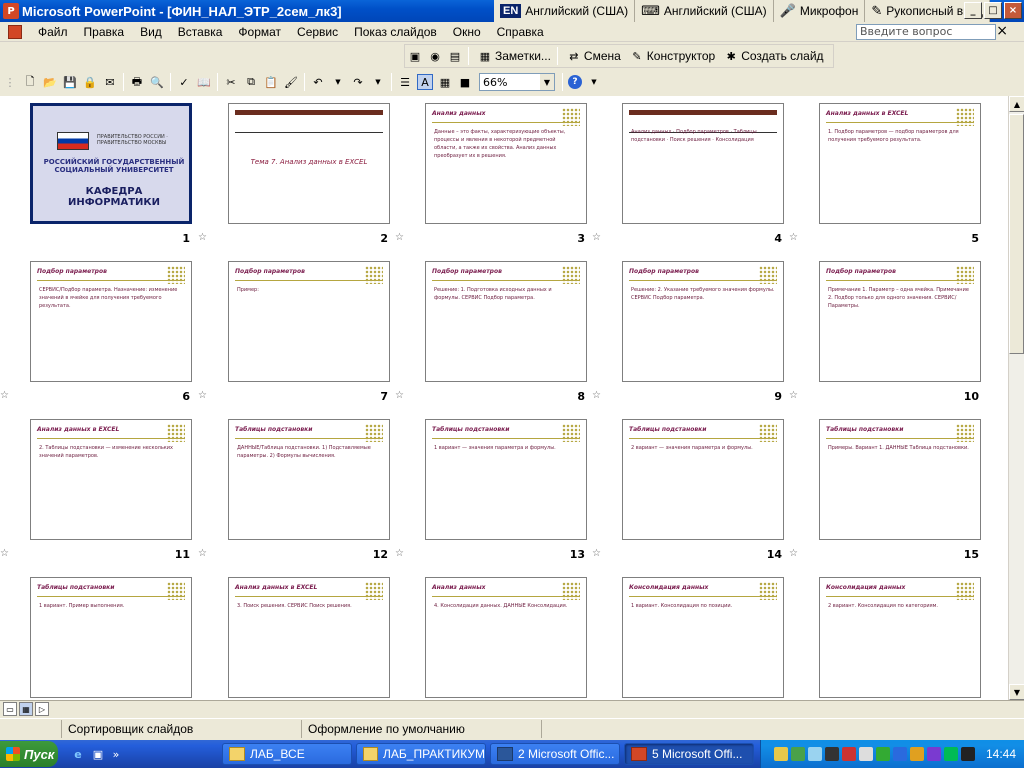 The width and height of the screenshot is (1024, 768). I want to click on grid-icon: ▦, so click(445, 82).